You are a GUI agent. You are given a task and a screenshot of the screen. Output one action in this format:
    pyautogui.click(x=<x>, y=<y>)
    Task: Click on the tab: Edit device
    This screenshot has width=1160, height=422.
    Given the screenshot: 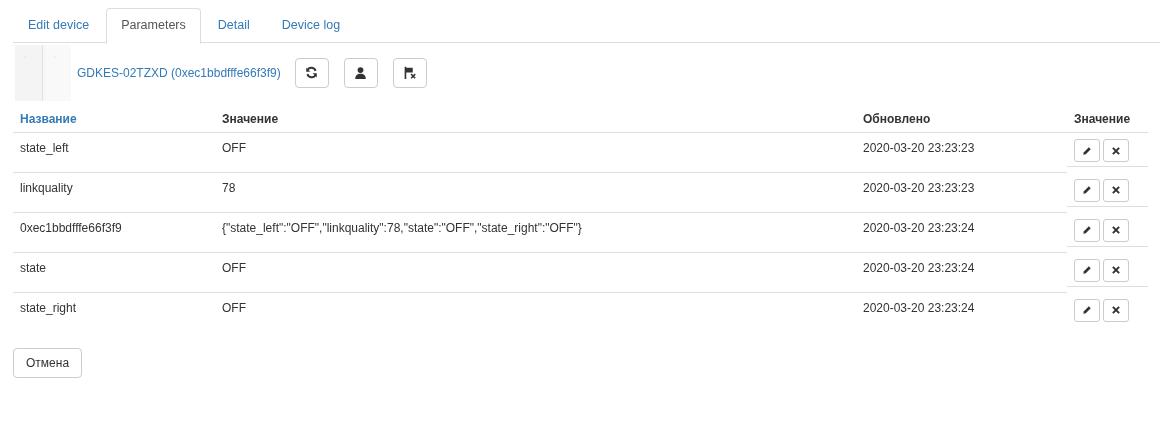 What is the action you would take?
    pyautogui.click(x=59, y=25)
    